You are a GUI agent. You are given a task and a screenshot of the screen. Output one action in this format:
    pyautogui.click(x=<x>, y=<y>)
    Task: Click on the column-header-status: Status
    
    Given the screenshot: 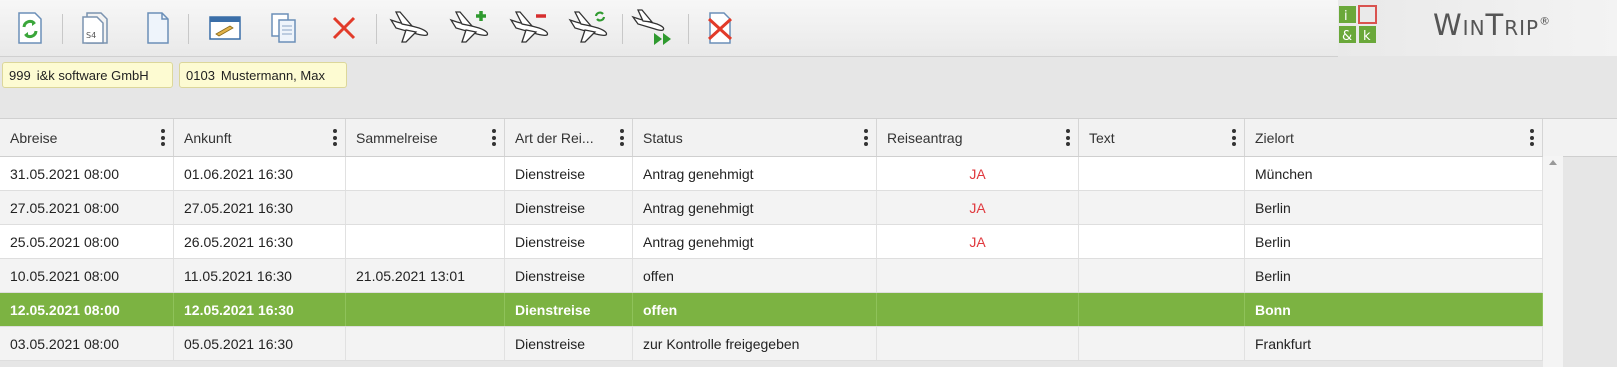 What is the action you would take?
    pyautogui.click(x=755, y=137)
    